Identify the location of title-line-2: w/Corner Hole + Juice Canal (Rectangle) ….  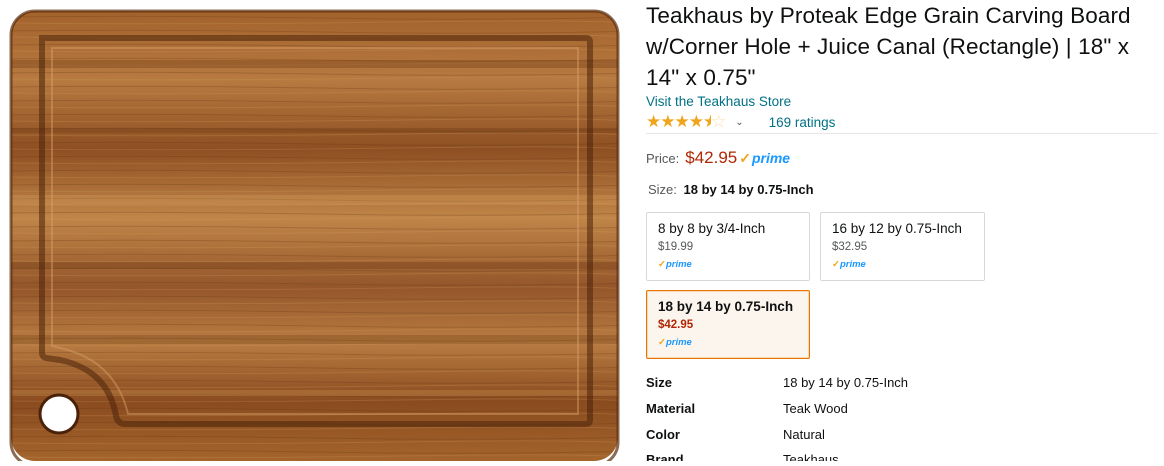
(888, 46).